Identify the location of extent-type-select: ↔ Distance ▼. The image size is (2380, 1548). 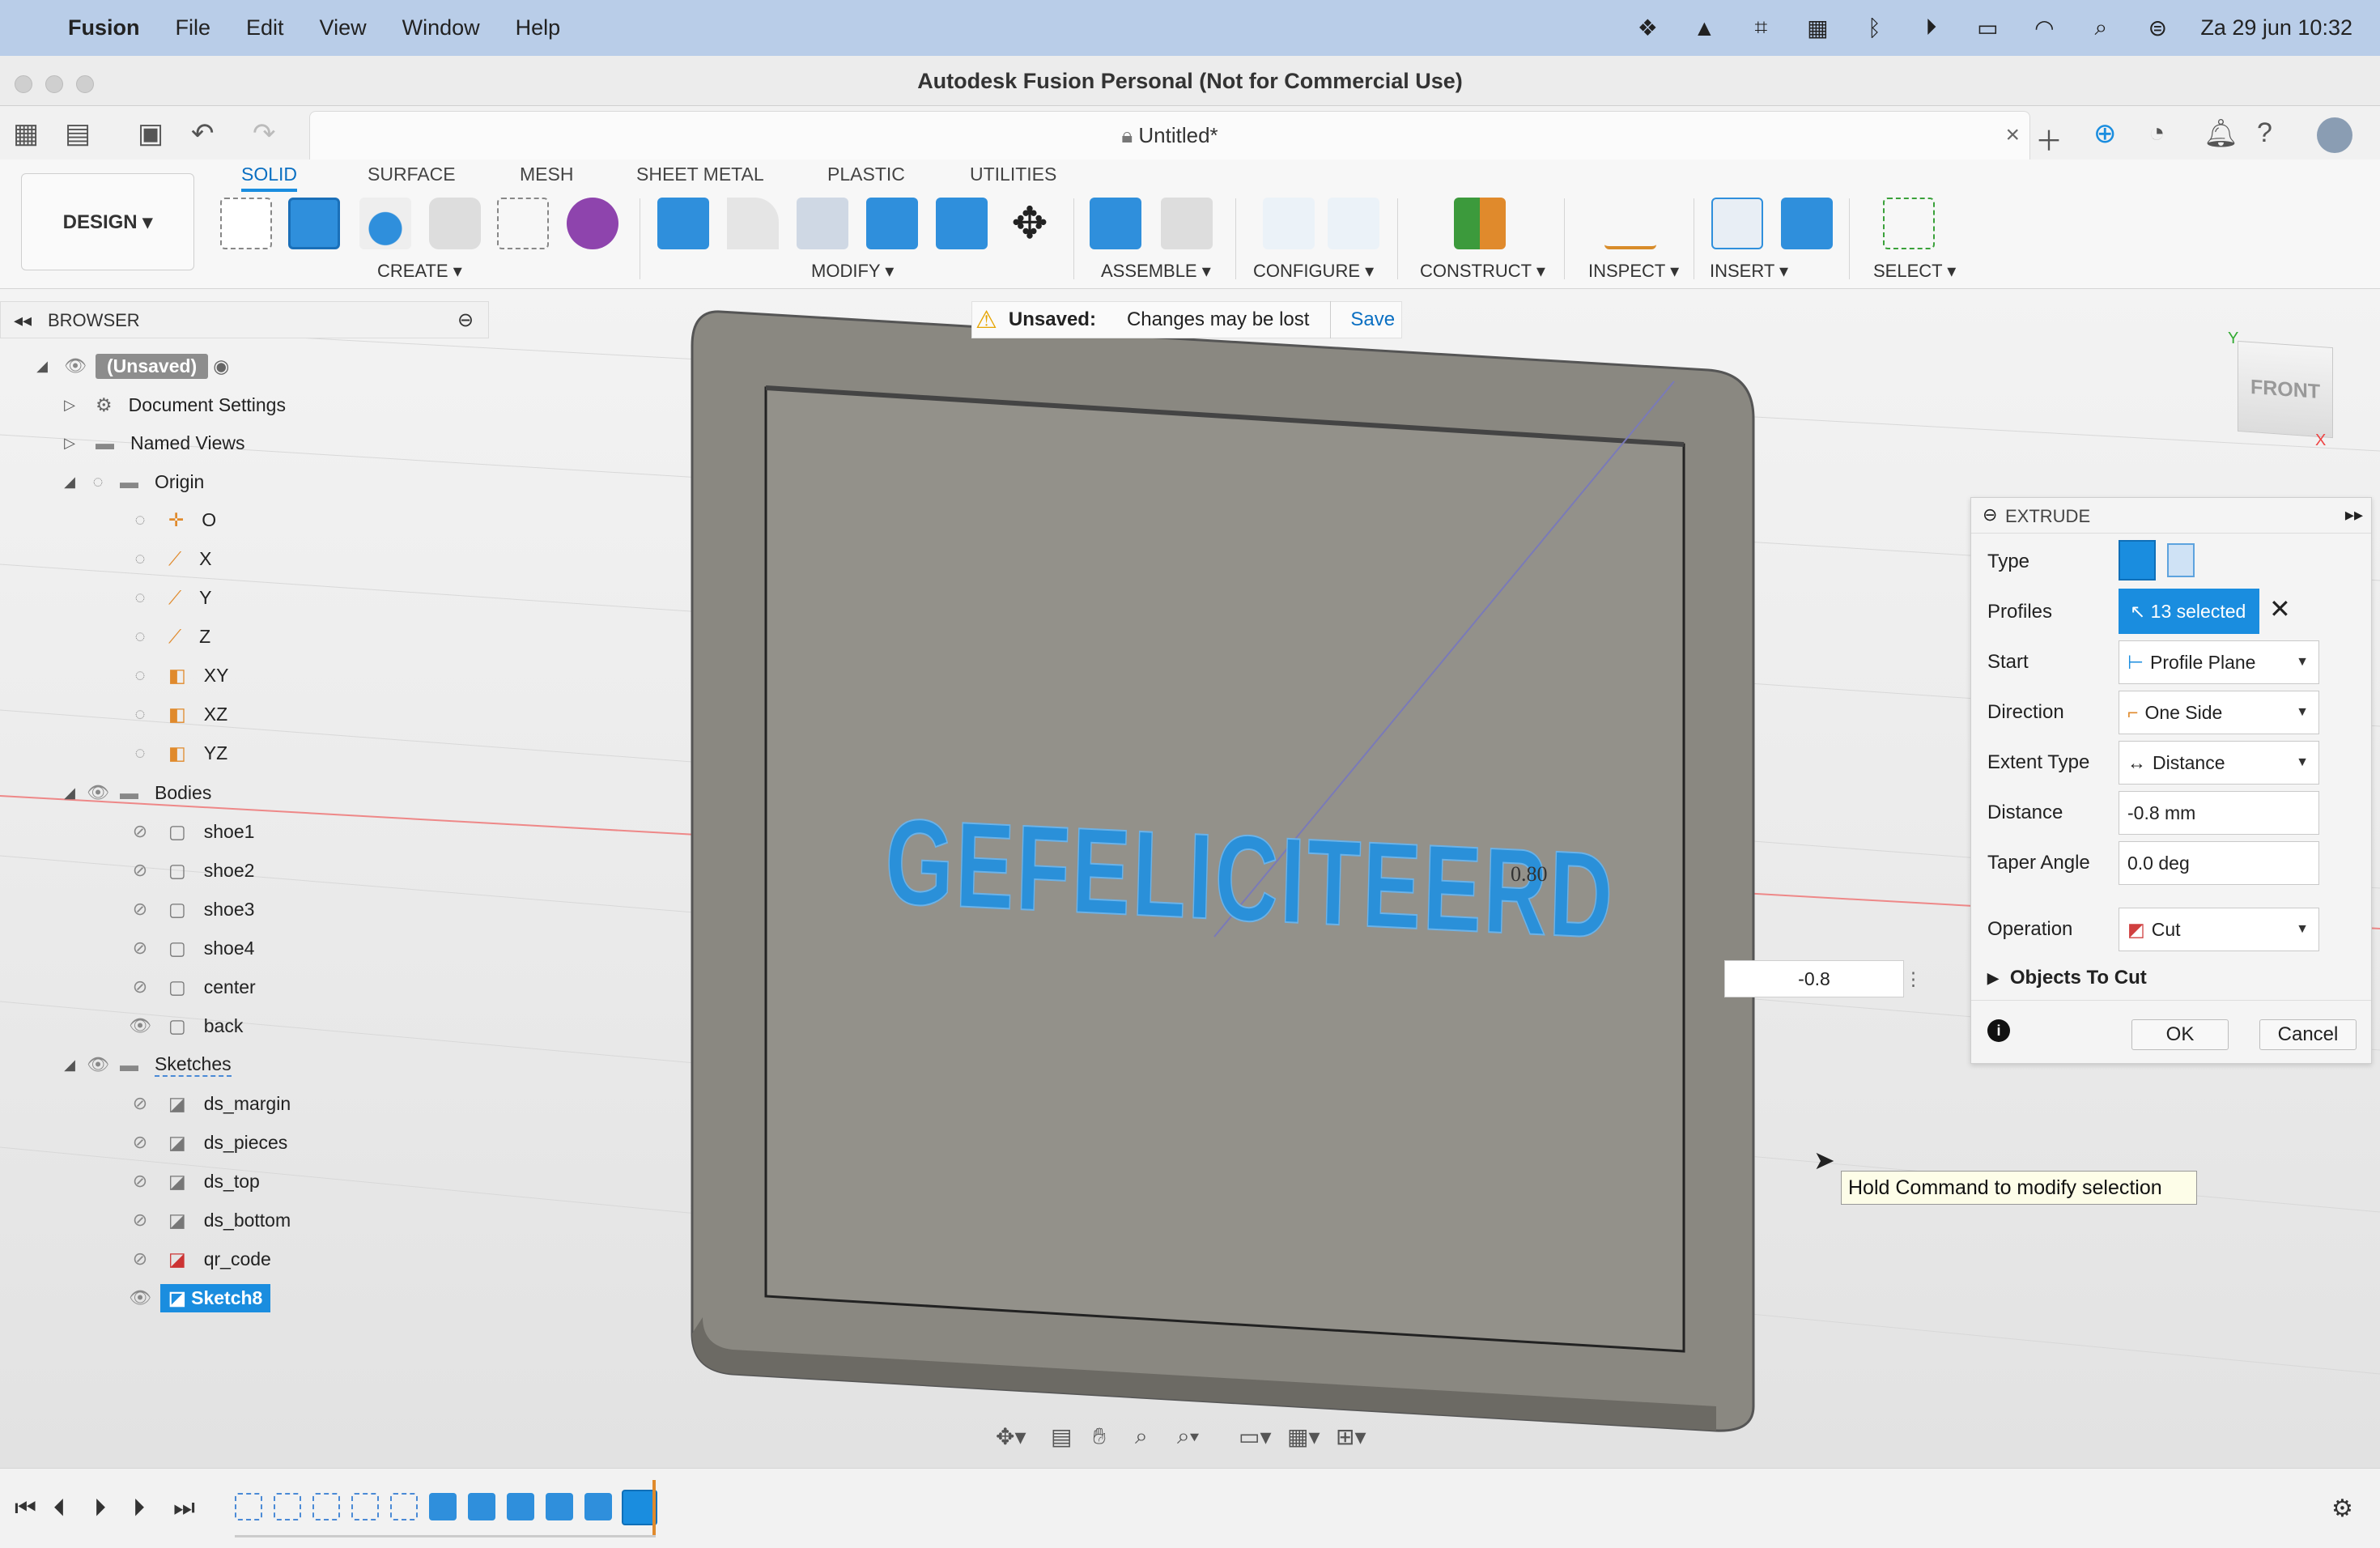
(2219, 763).